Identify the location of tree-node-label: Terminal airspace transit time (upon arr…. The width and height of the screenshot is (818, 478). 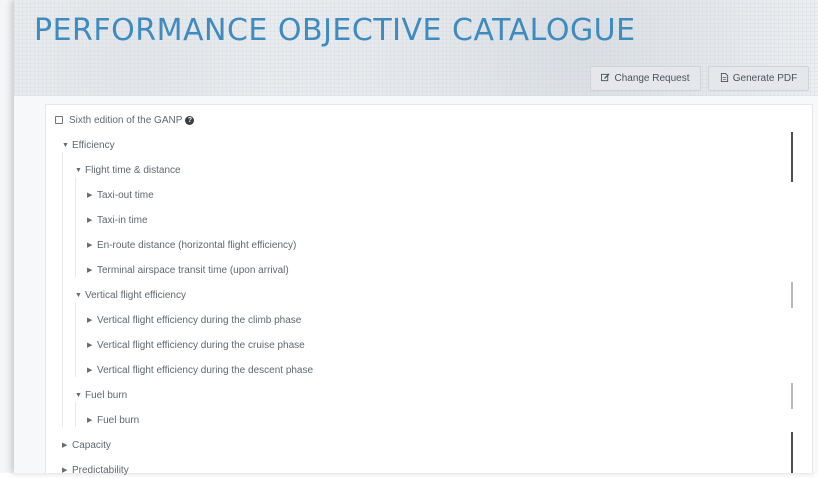
(193, 270).